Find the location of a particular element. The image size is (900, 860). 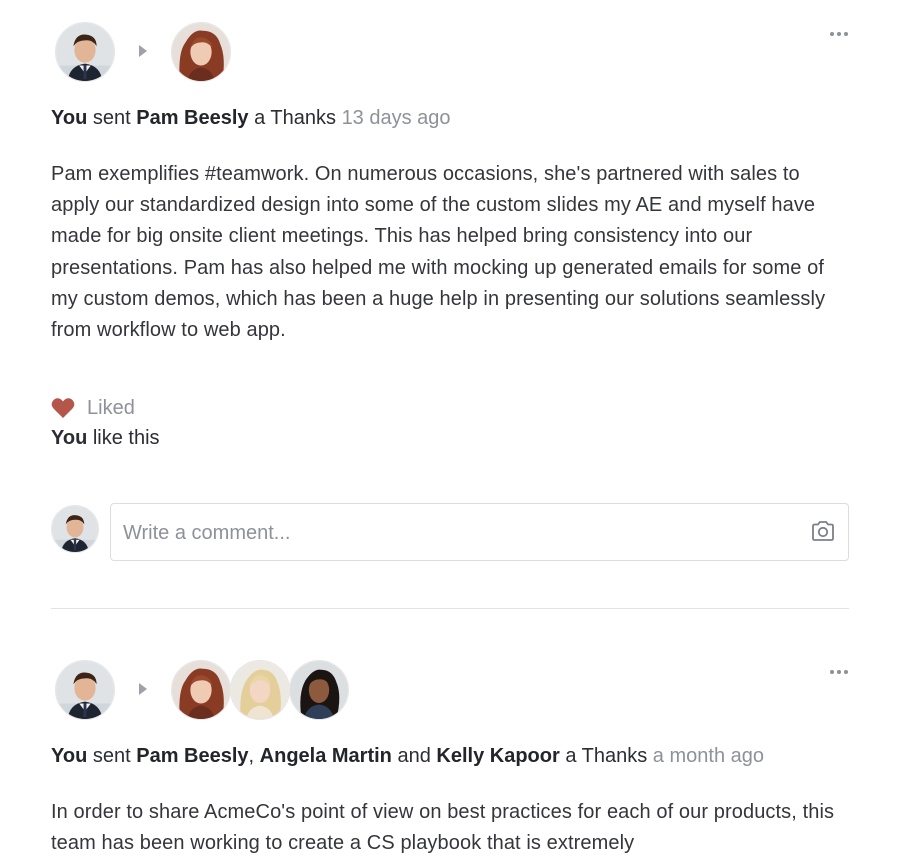

post-headline: You sent Pam Beesly a Thanks 13 days ago is located at coordinates (450, 118).